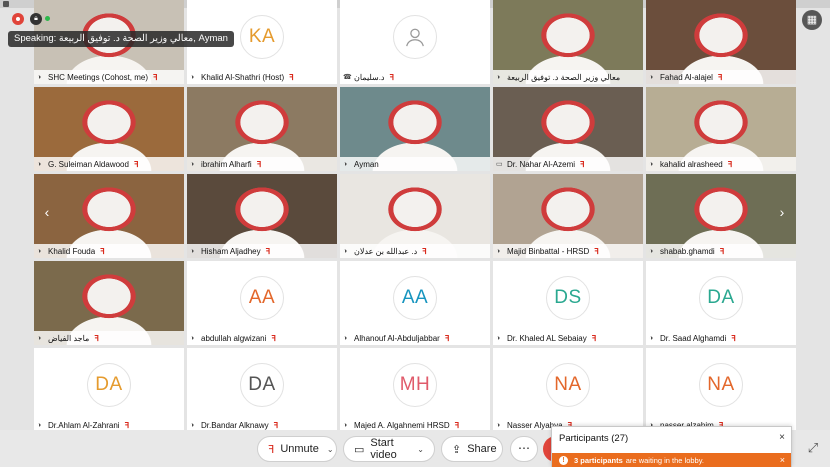 The height and width of the screenshot is (467, 830). Describe the element at coordinates (547, 338) in the screenshot. I see `participant-name: Dr. Khaled AL Sebaiay` at that location.